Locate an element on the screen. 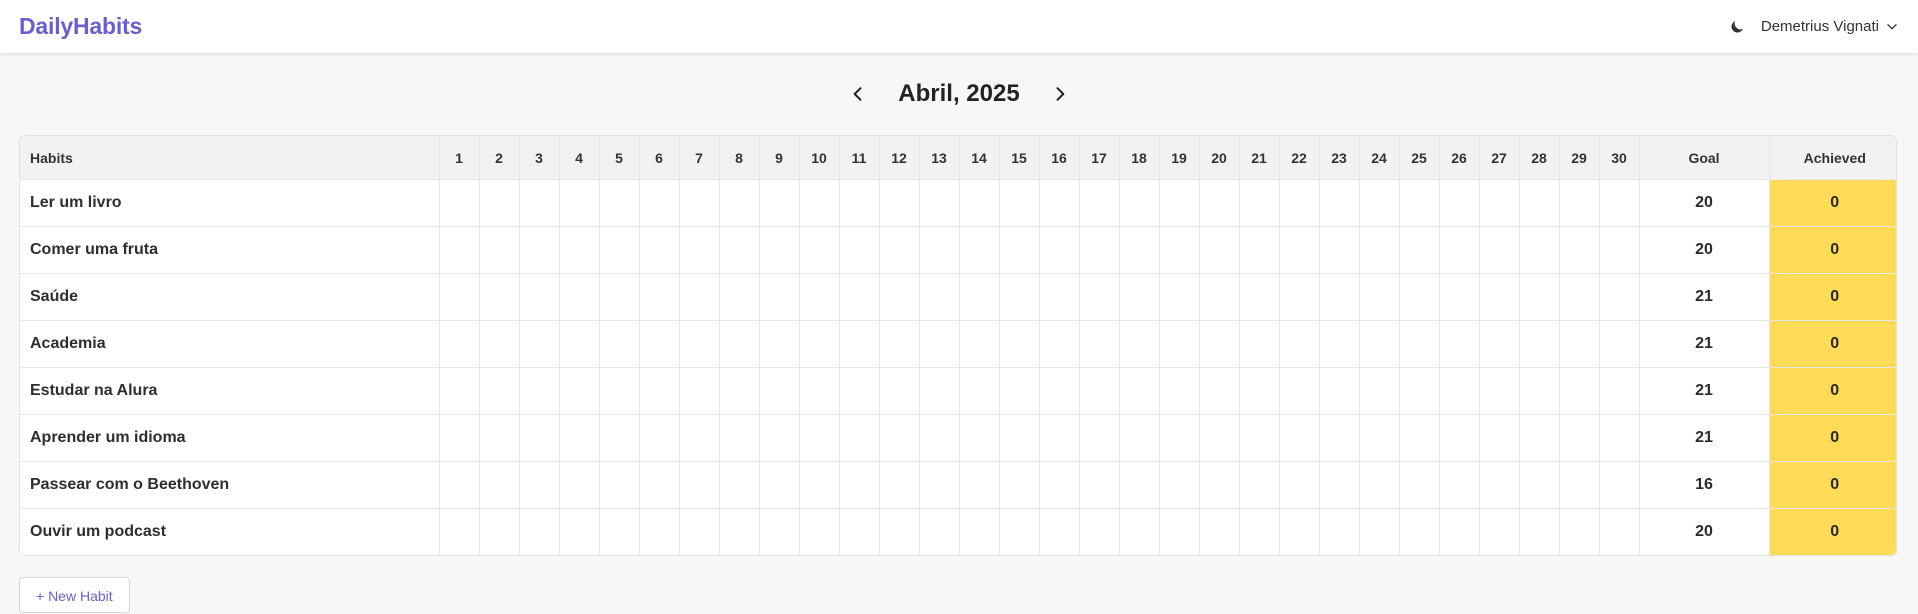 The image size is (1918, 614). moon-icon is located at coordinates (1737, 27).